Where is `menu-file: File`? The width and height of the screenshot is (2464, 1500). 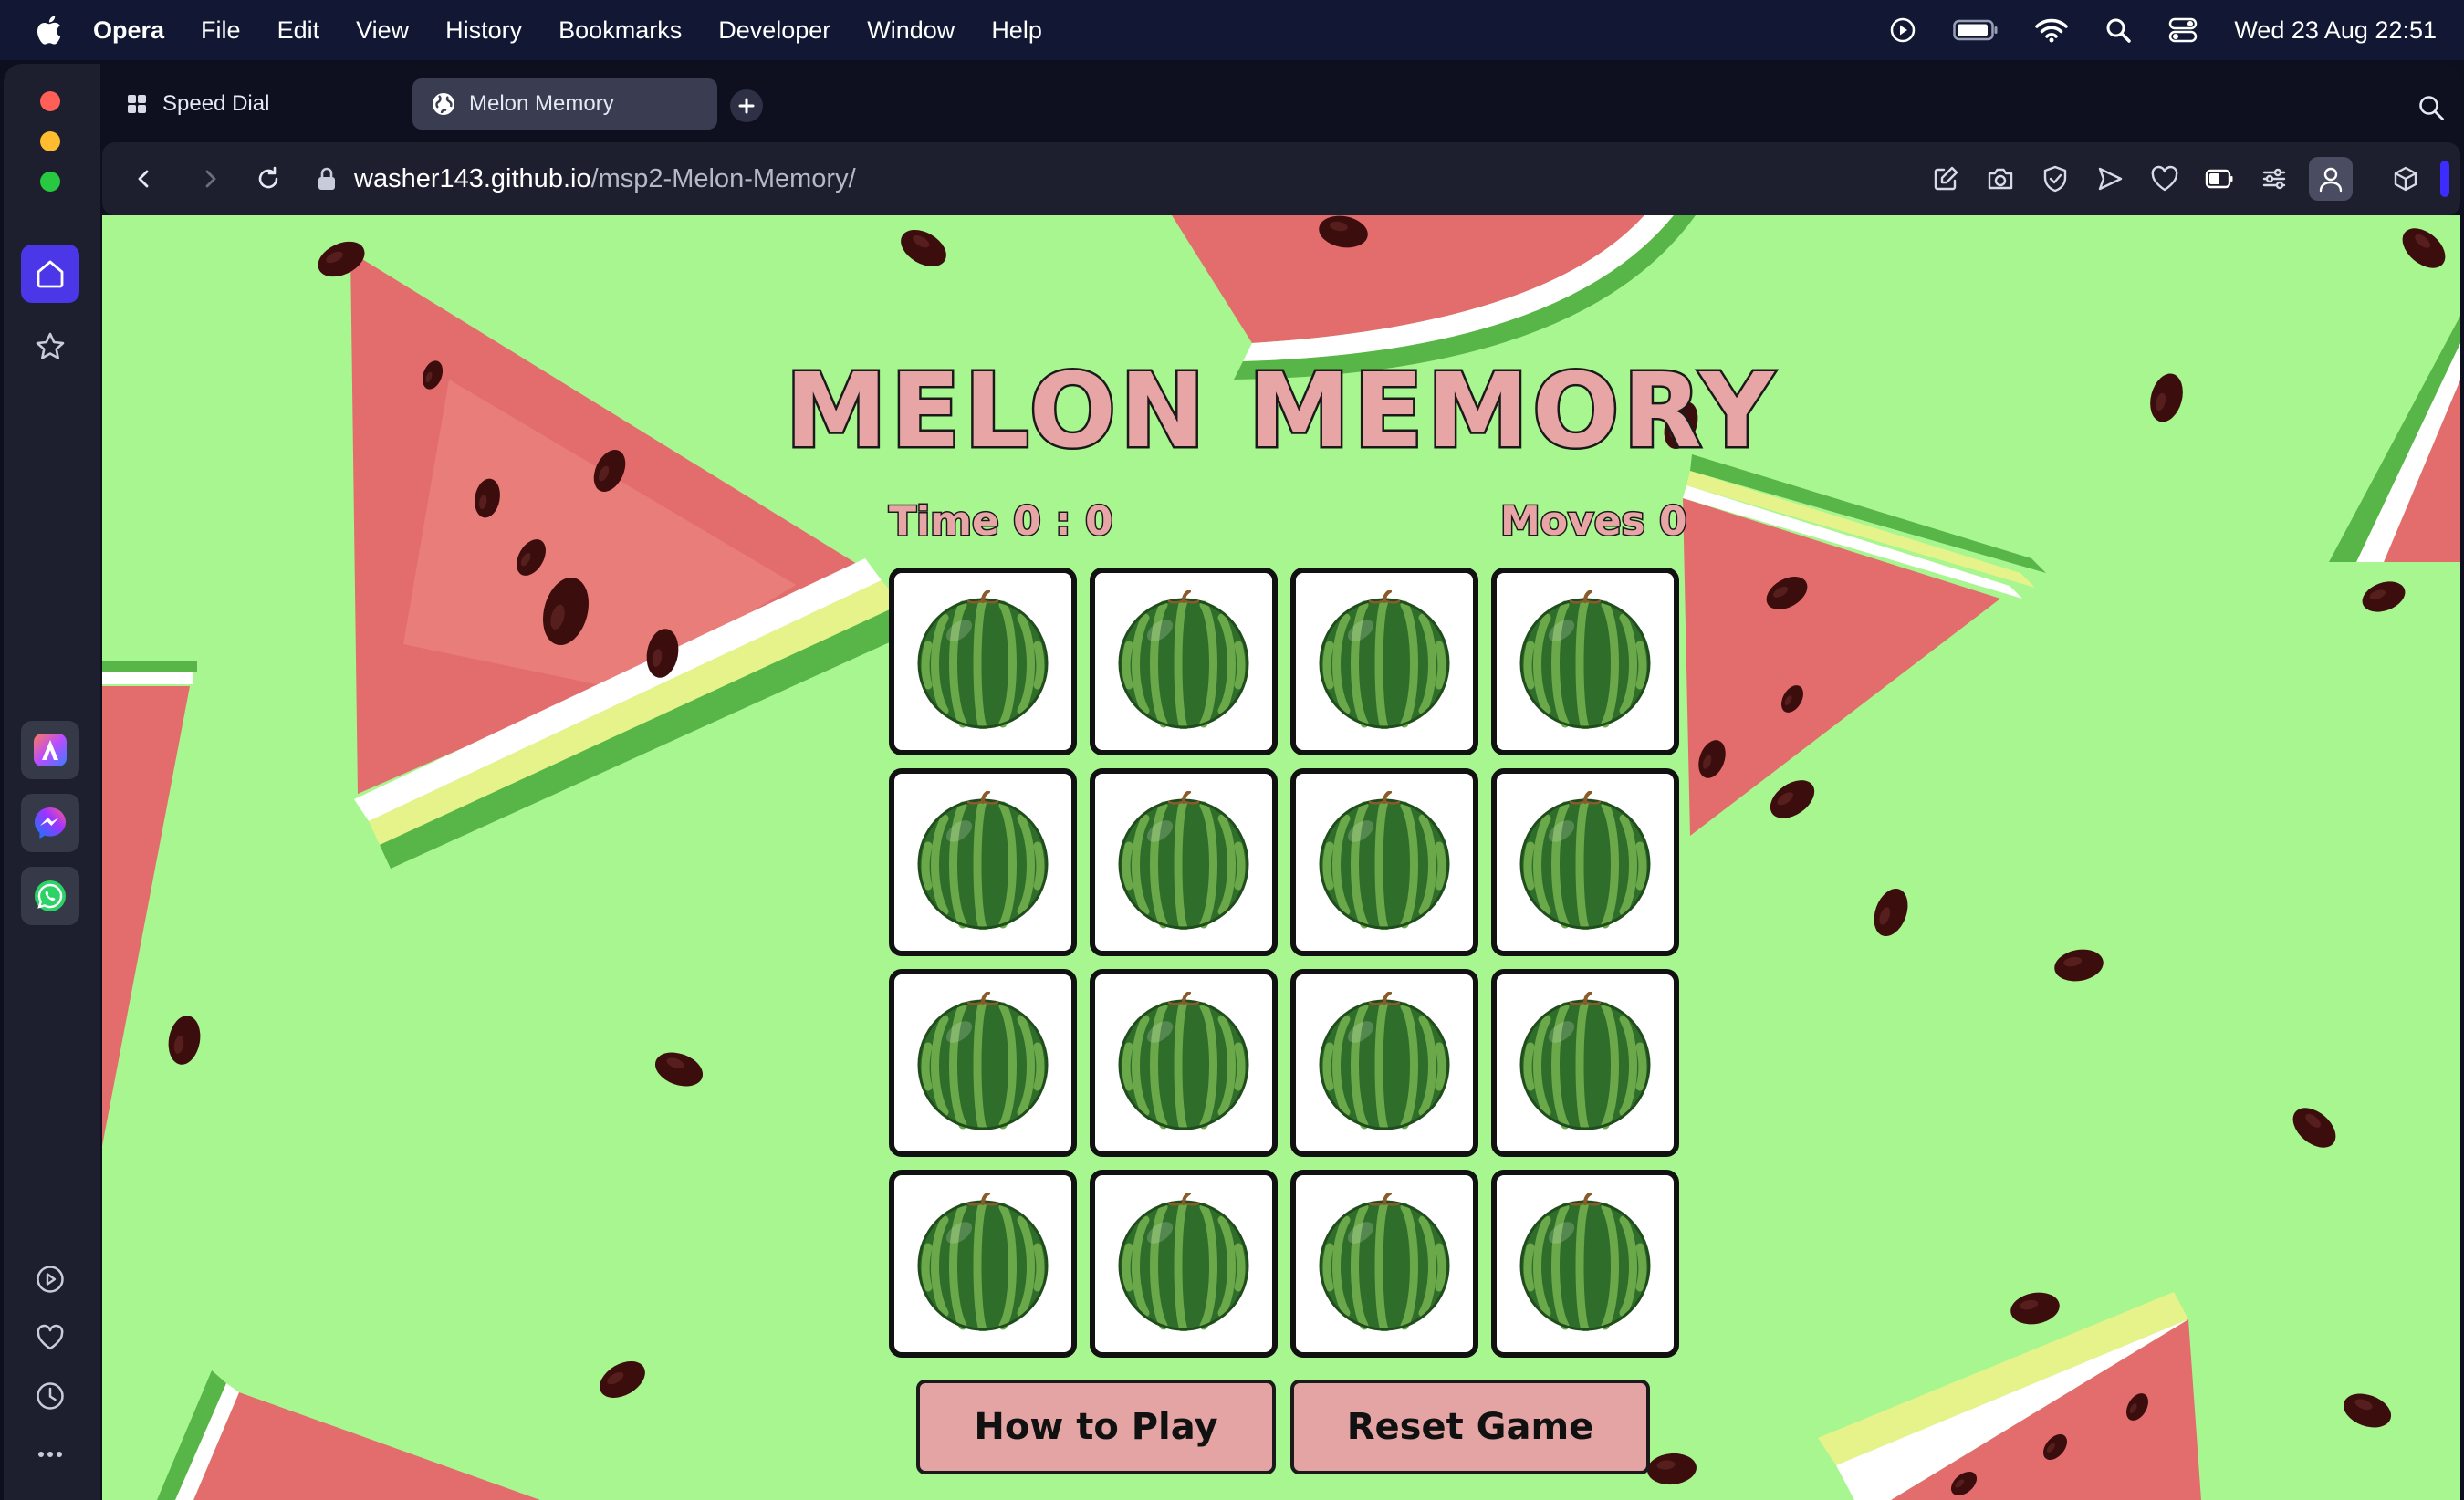 menu-file: File is located at coordinates (221, 31).